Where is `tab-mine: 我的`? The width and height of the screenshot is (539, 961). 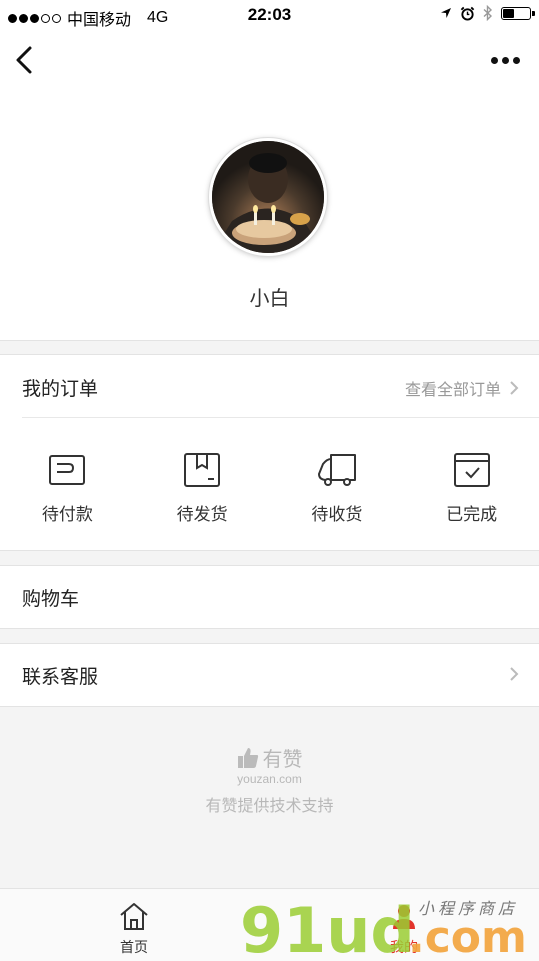 tab-mine: 我的 is located at coordinates (404, 929).